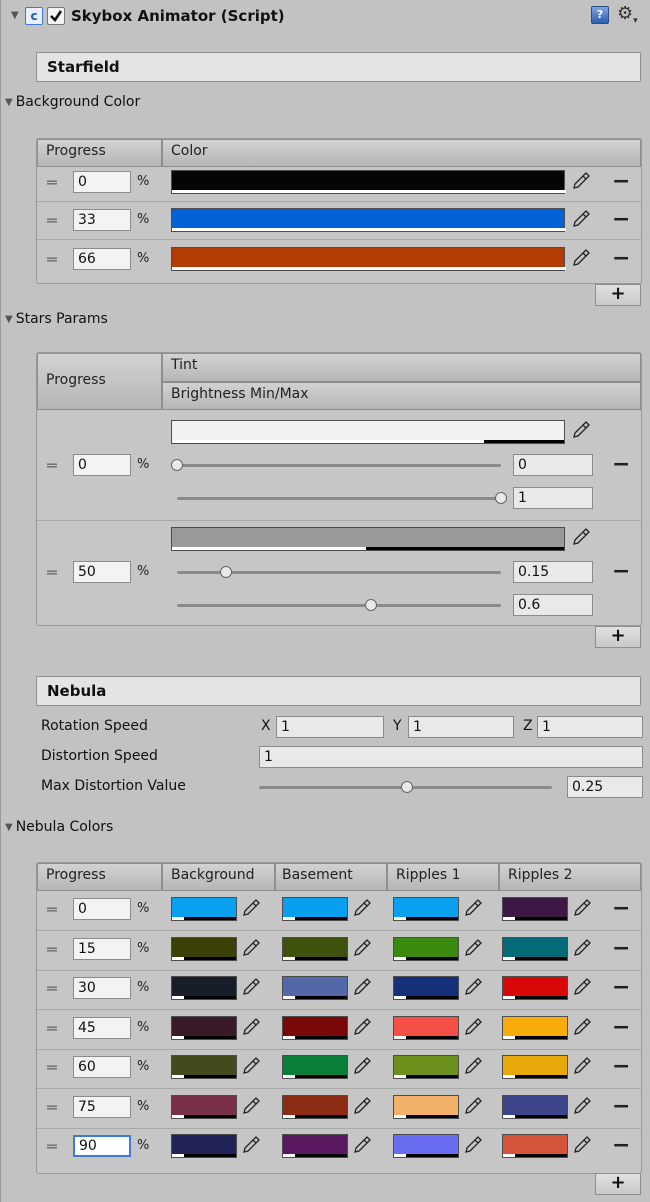 The image size is (650, 1202). Describe the element at coordinates (553, 498) in the screenshot. I see `brightness-max-field: 1` at that location.